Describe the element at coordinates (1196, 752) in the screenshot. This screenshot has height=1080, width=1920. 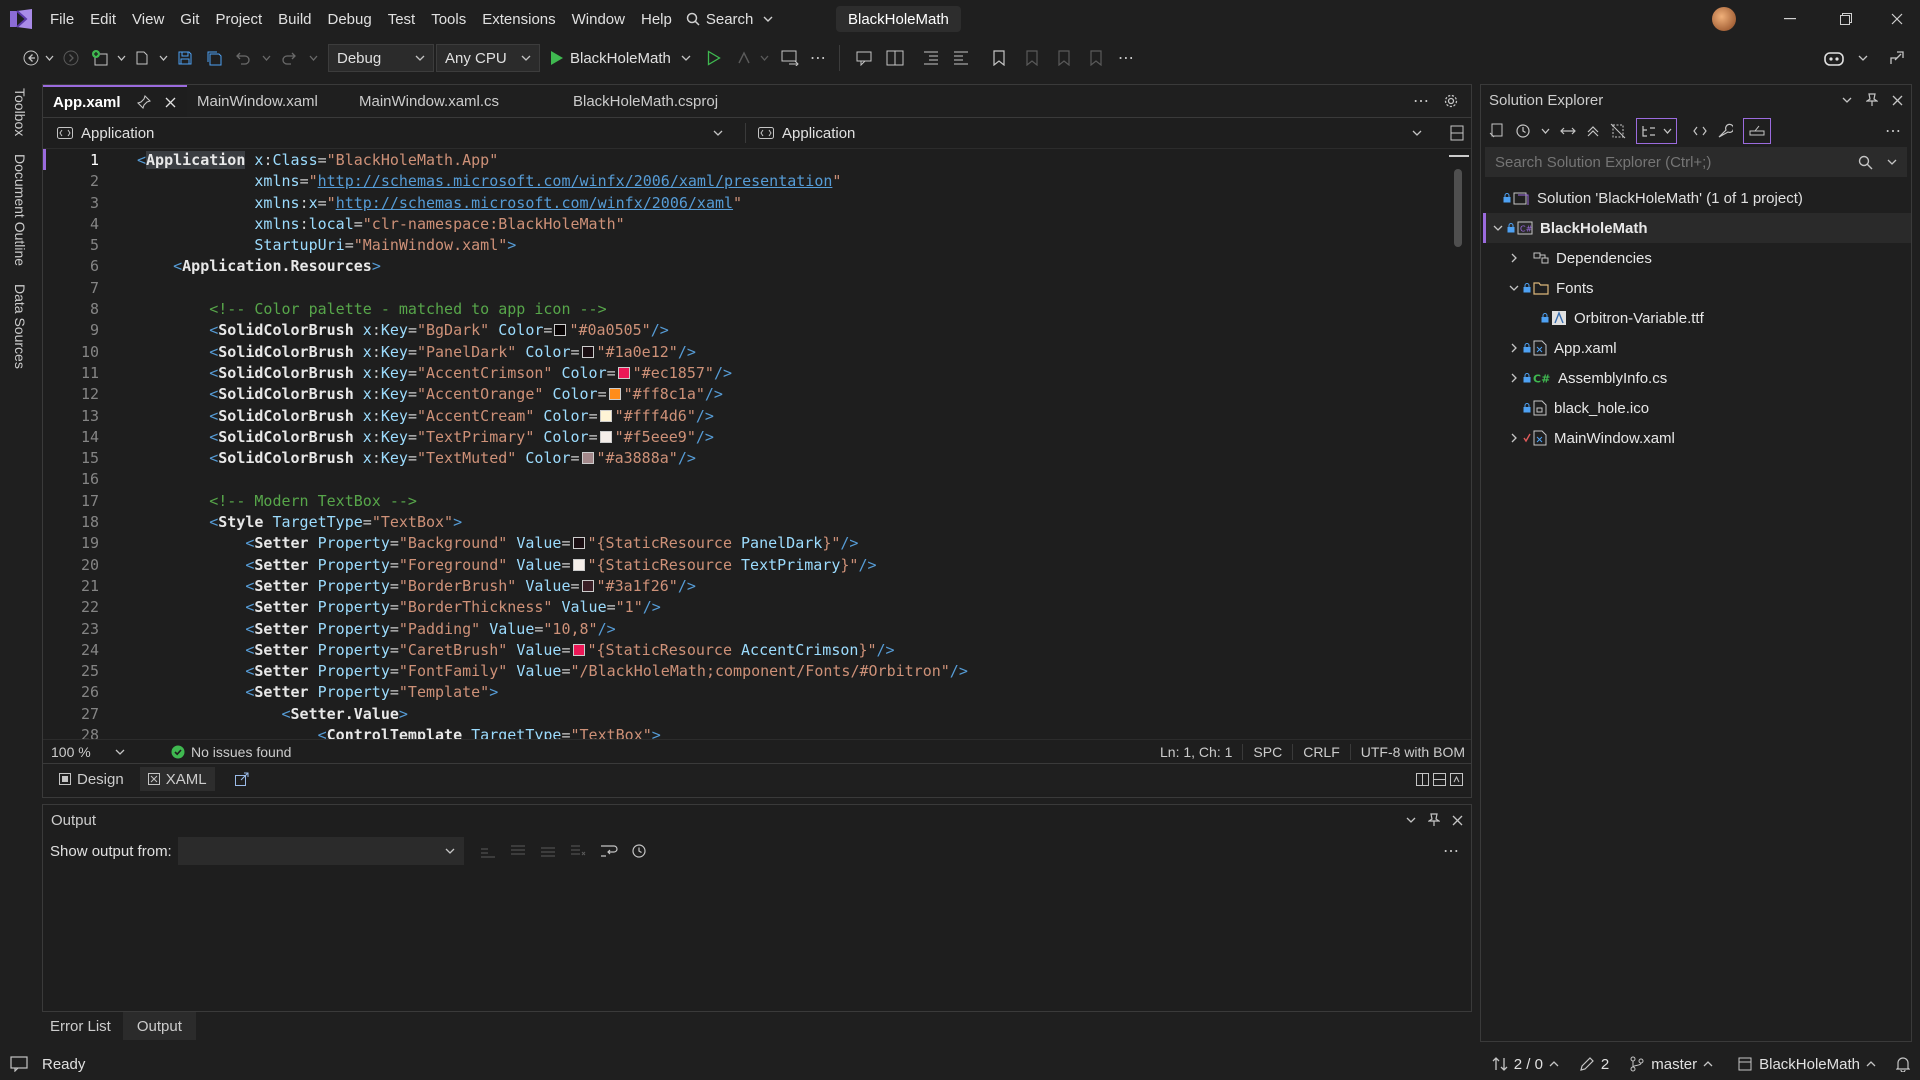
I see `cursor-position: Ln: 1, Ch: 1` at that location.